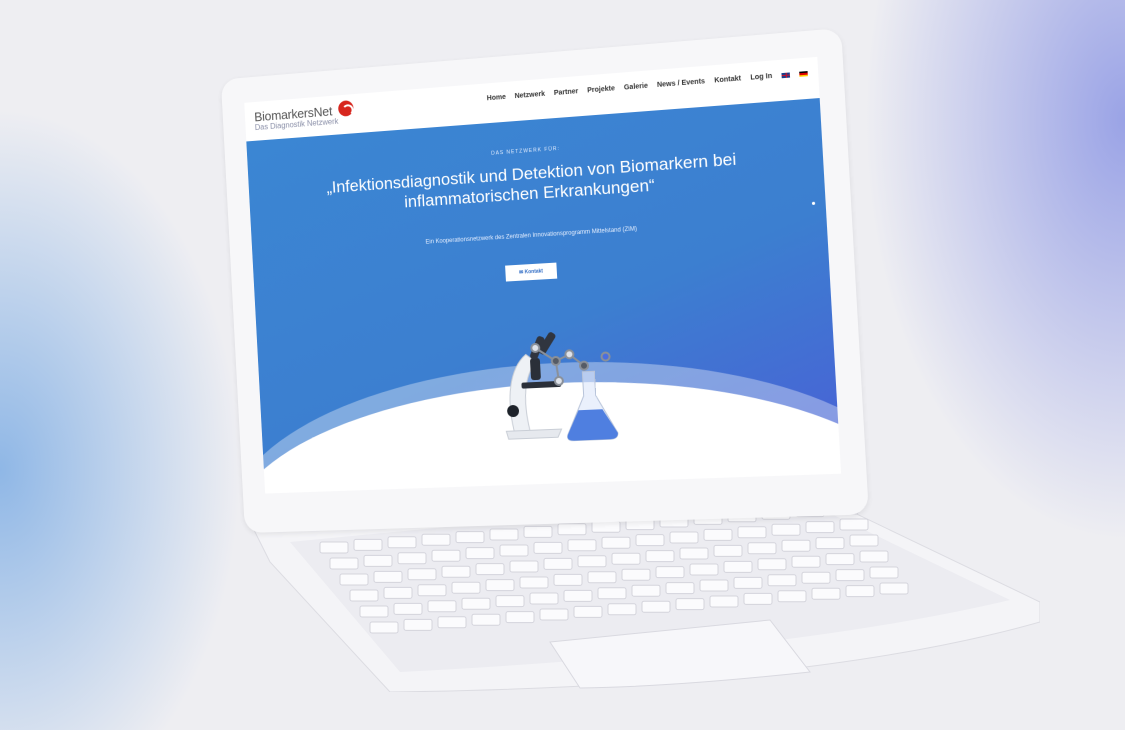  Describe the element at coordinates (530, 95) in the screenshot. I see `nav-netzwerk: Netzwerk` at that location.